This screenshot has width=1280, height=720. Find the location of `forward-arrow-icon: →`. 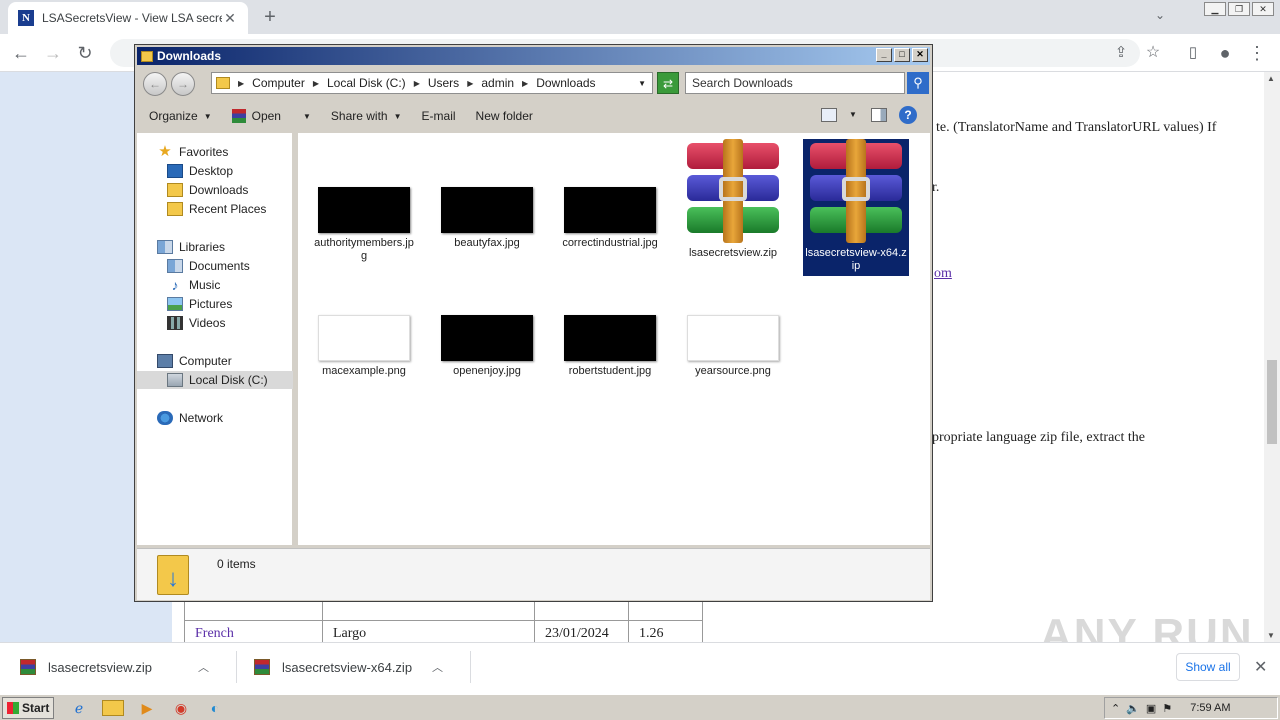

forward-arrow-icon: → is located at coordinates (53, 53).